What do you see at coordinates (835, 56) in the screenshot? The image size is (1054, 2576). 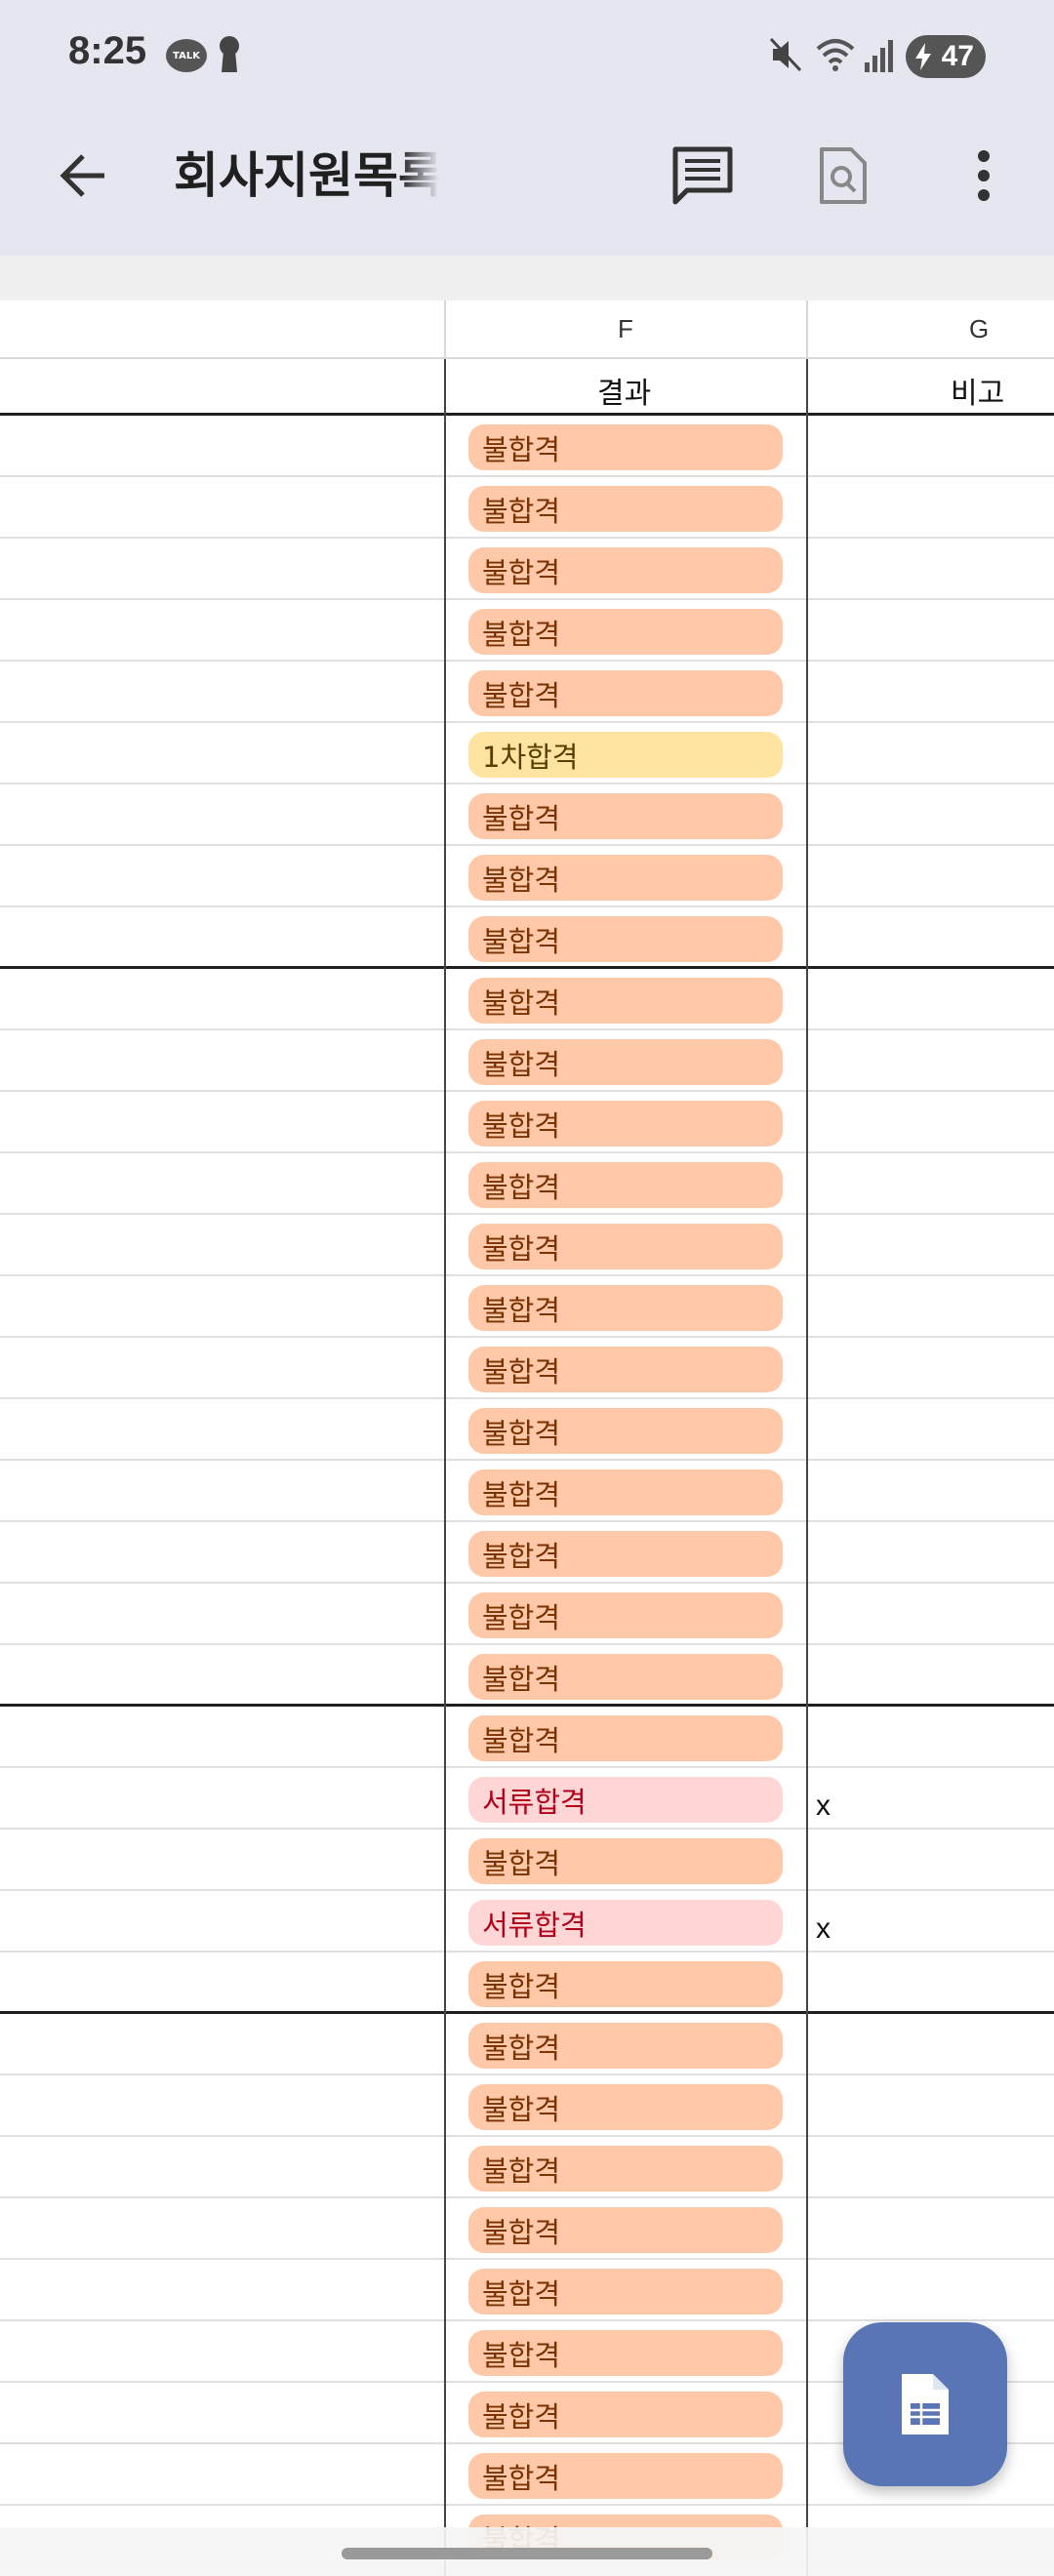 I see `wifi-icon` at bounding box center [835, 56].